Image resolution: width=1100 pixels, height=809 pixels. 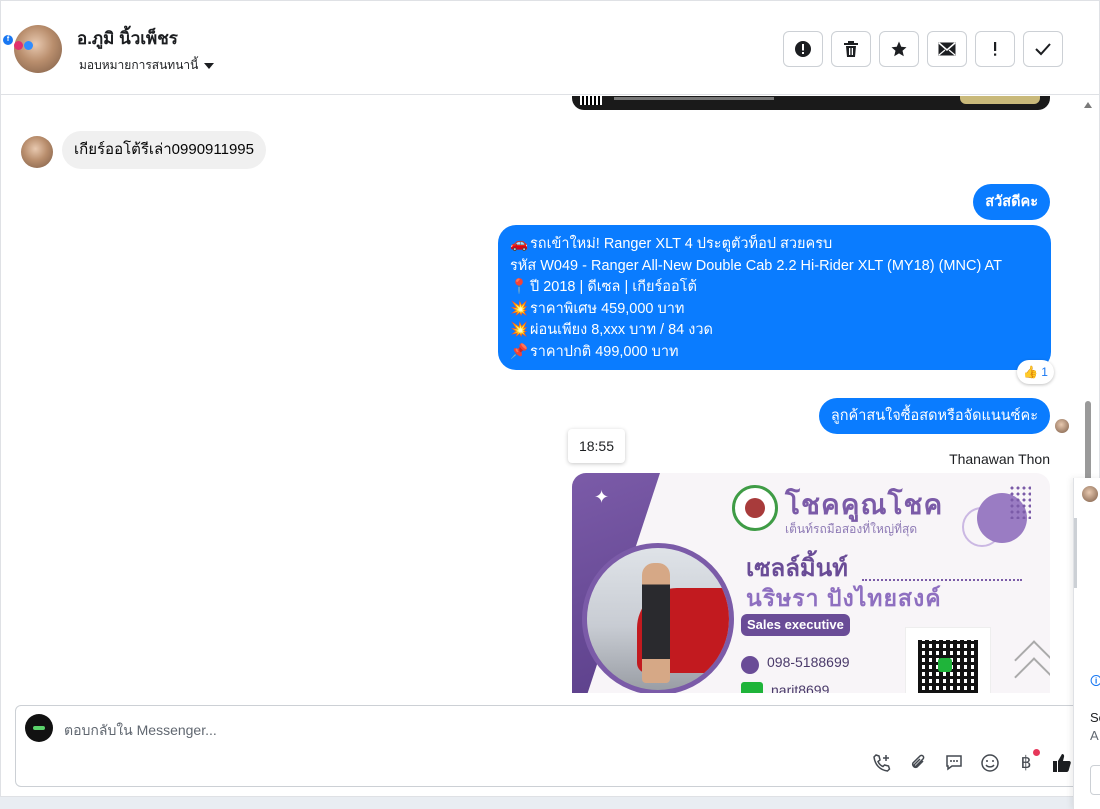 What do you see at coordinates (1011, 202) in the screenshot?
I see `outgoing-message: สวัสดีคะ` at bounding box center [1011, 202].